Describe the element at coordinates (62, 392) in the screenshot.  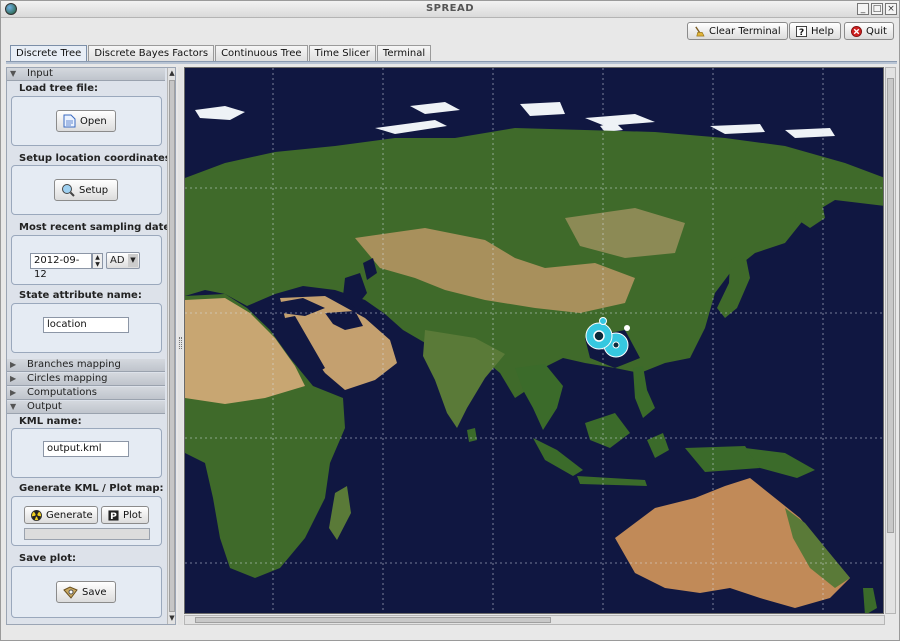
I see `section-computations-label: Computations` at that location.